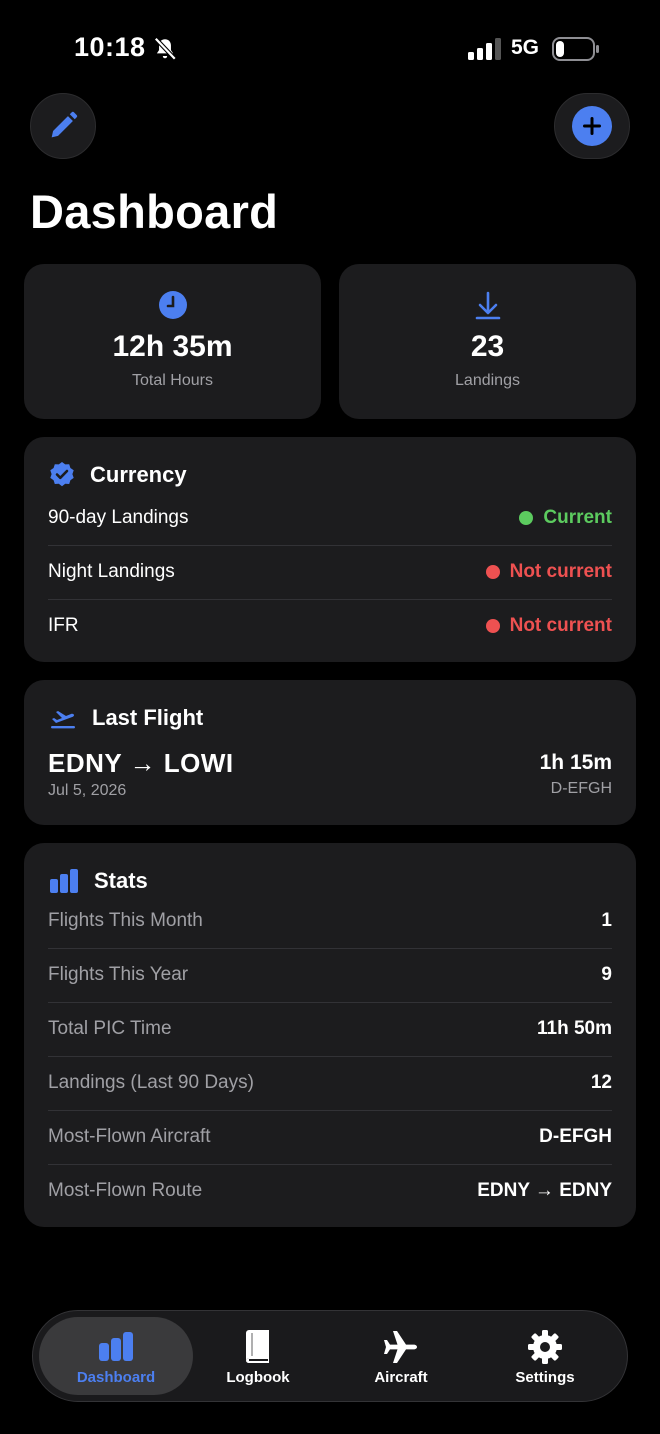  I want to click on airplane-departure-icon, so click(63, 720).